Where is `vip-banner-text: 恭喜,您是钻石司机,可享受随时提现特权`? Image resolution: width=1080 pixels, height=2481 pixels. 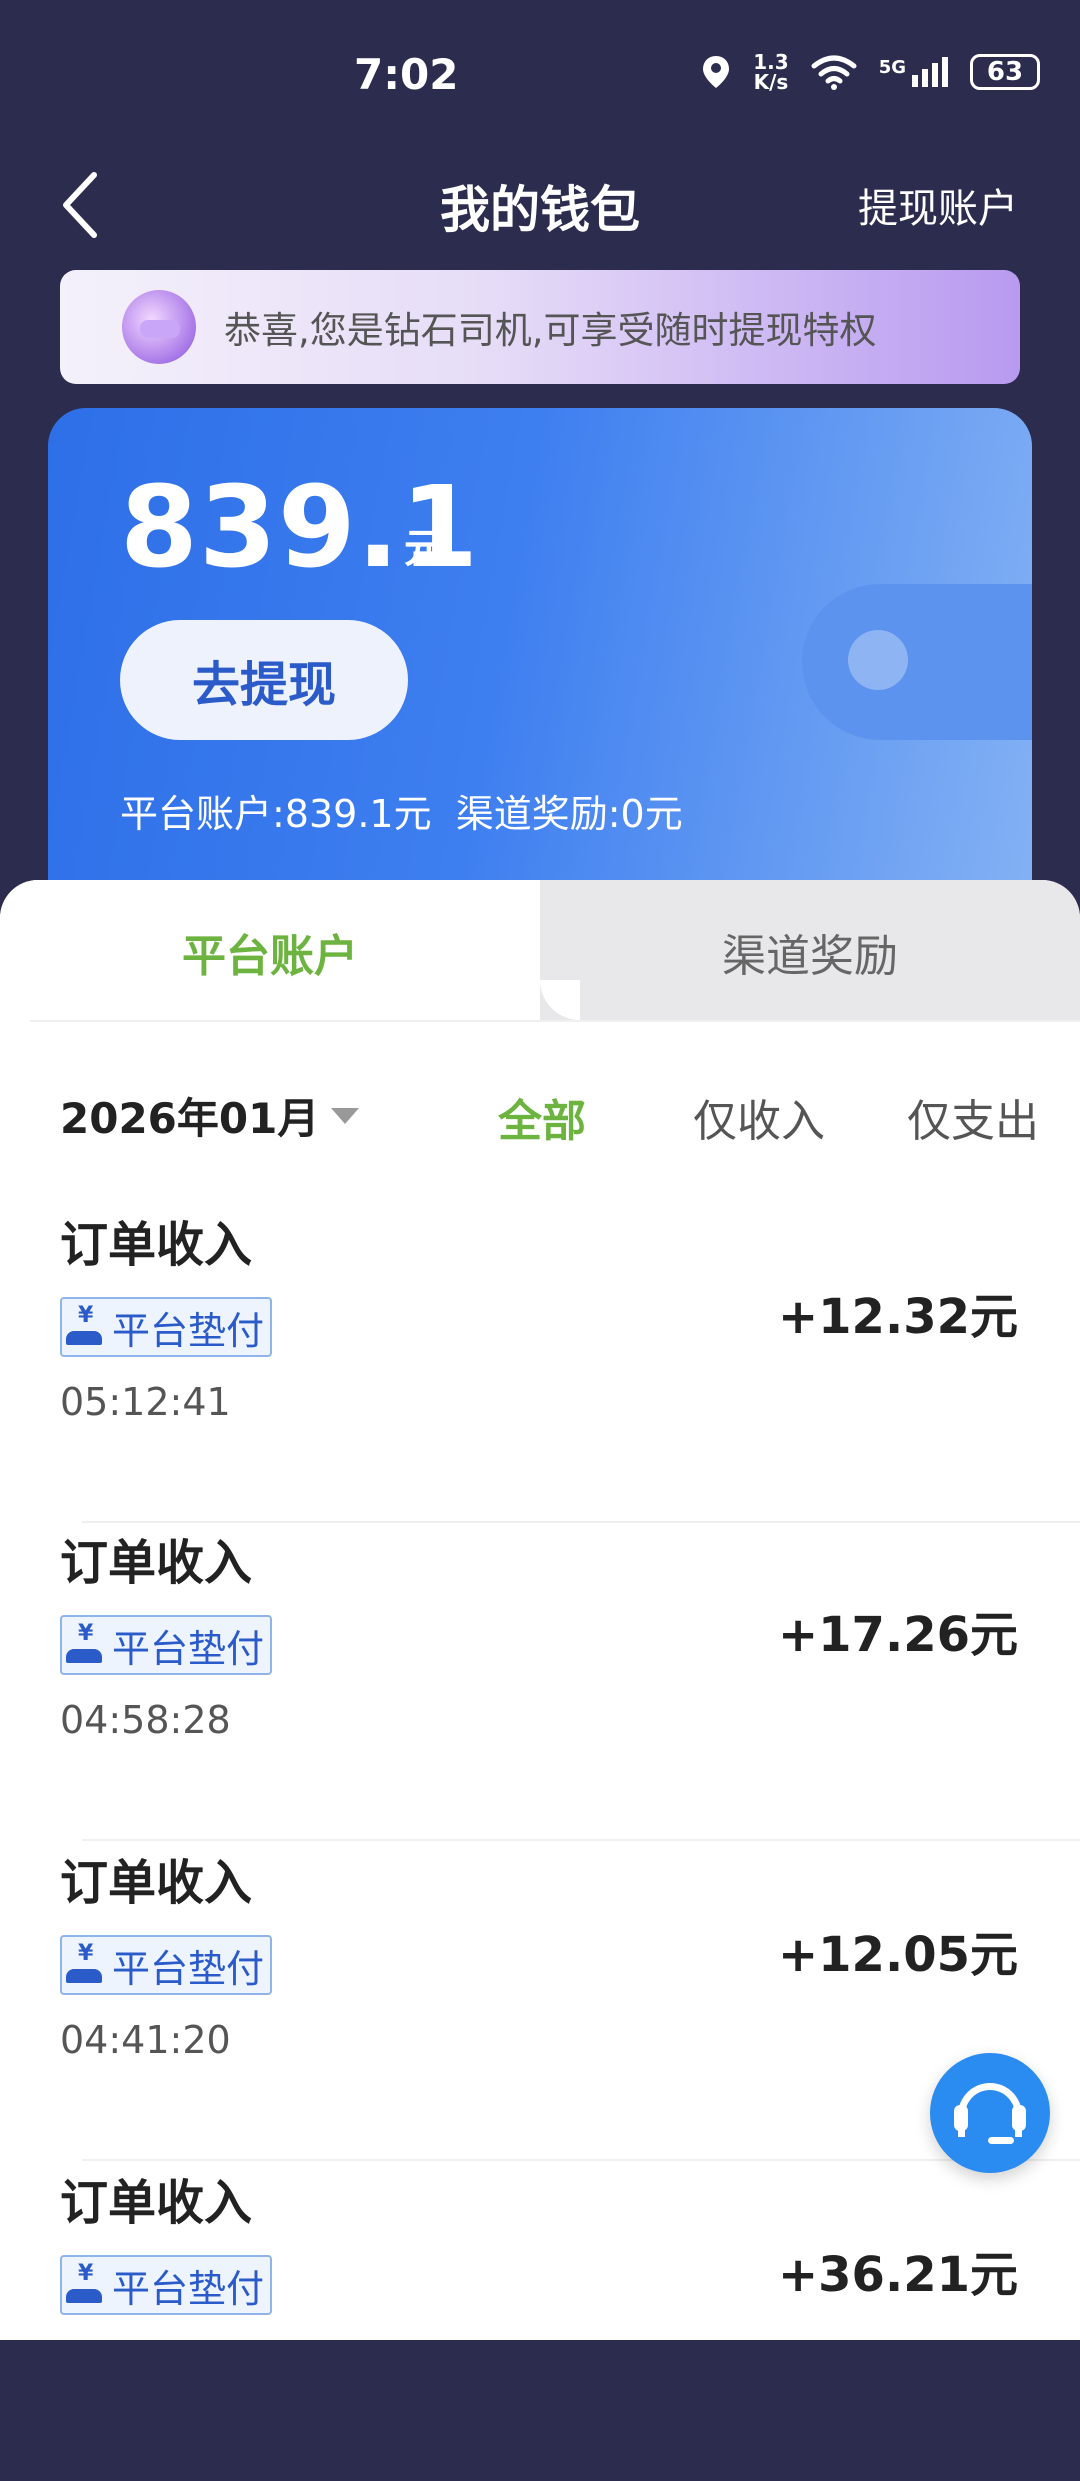
vip-banner-text: 恭喜,您是钻石司机,可享受随时提现特权 is located at coordinates (550, 330).